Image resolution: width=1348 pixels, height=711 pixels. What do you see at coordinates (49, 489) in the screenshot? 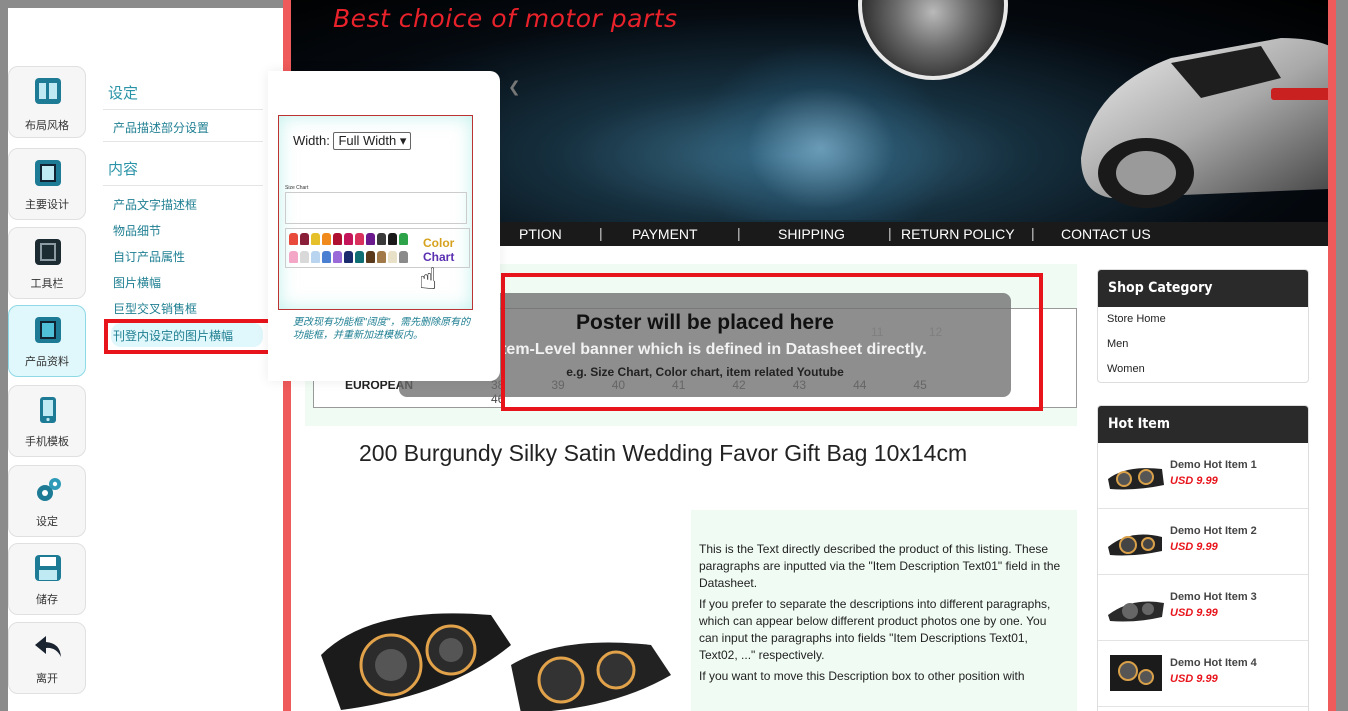
I see `gears-icon` at bounding box center [49, 489].